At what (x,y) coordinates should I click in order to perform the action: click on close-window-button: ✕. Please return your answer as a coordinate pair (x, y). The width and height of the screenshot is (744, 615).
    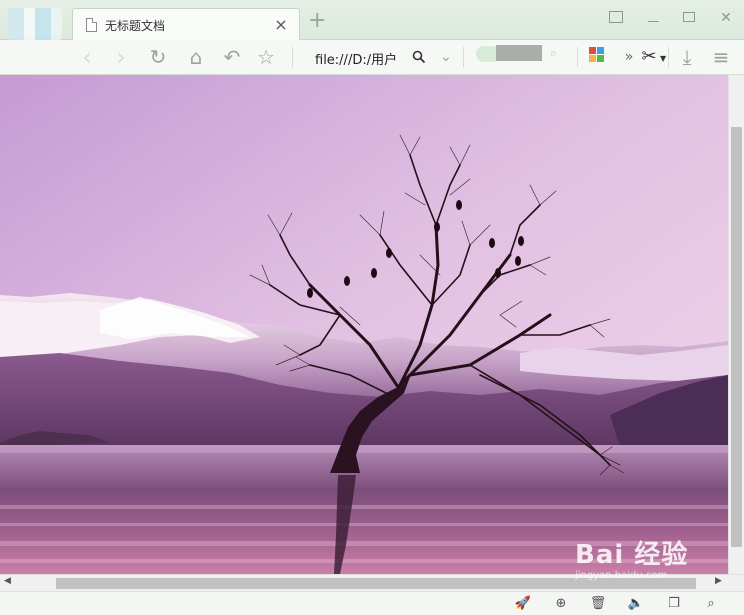
    Looking at the image, I should click on (726, 18).